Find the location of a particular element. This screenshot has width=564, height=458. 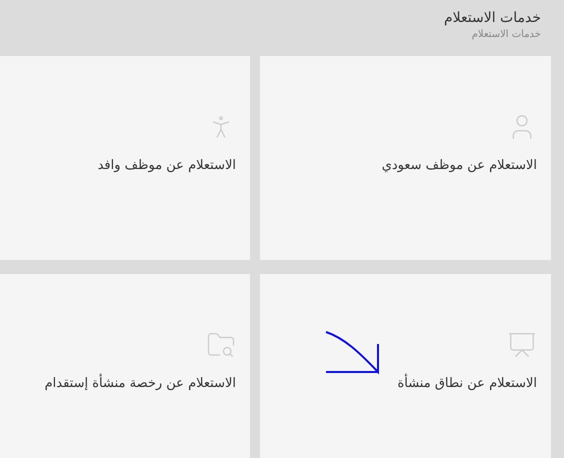

service-label: الاستعلام عن نطاق منشأة is located at coordinates (467, 383).